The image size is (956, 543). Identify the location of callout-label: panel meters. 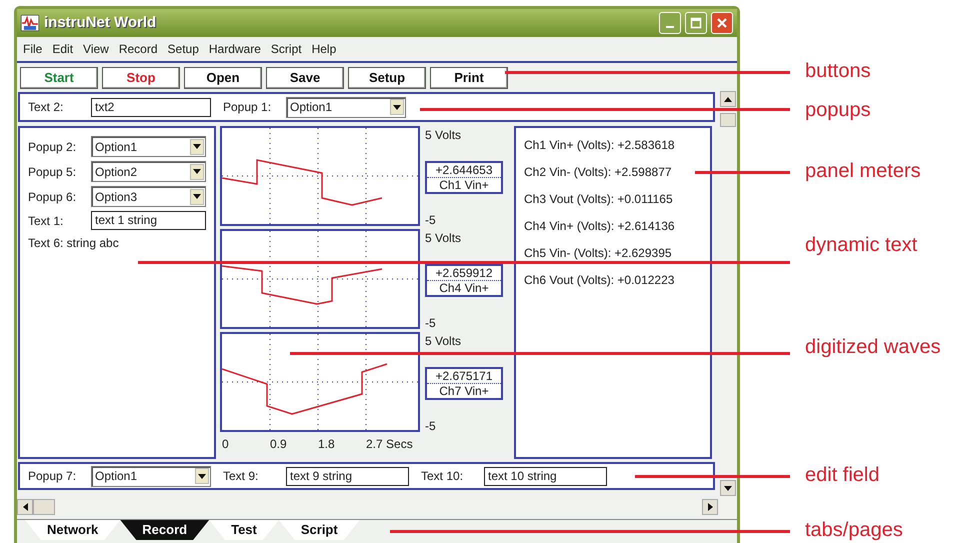
(863, 171).